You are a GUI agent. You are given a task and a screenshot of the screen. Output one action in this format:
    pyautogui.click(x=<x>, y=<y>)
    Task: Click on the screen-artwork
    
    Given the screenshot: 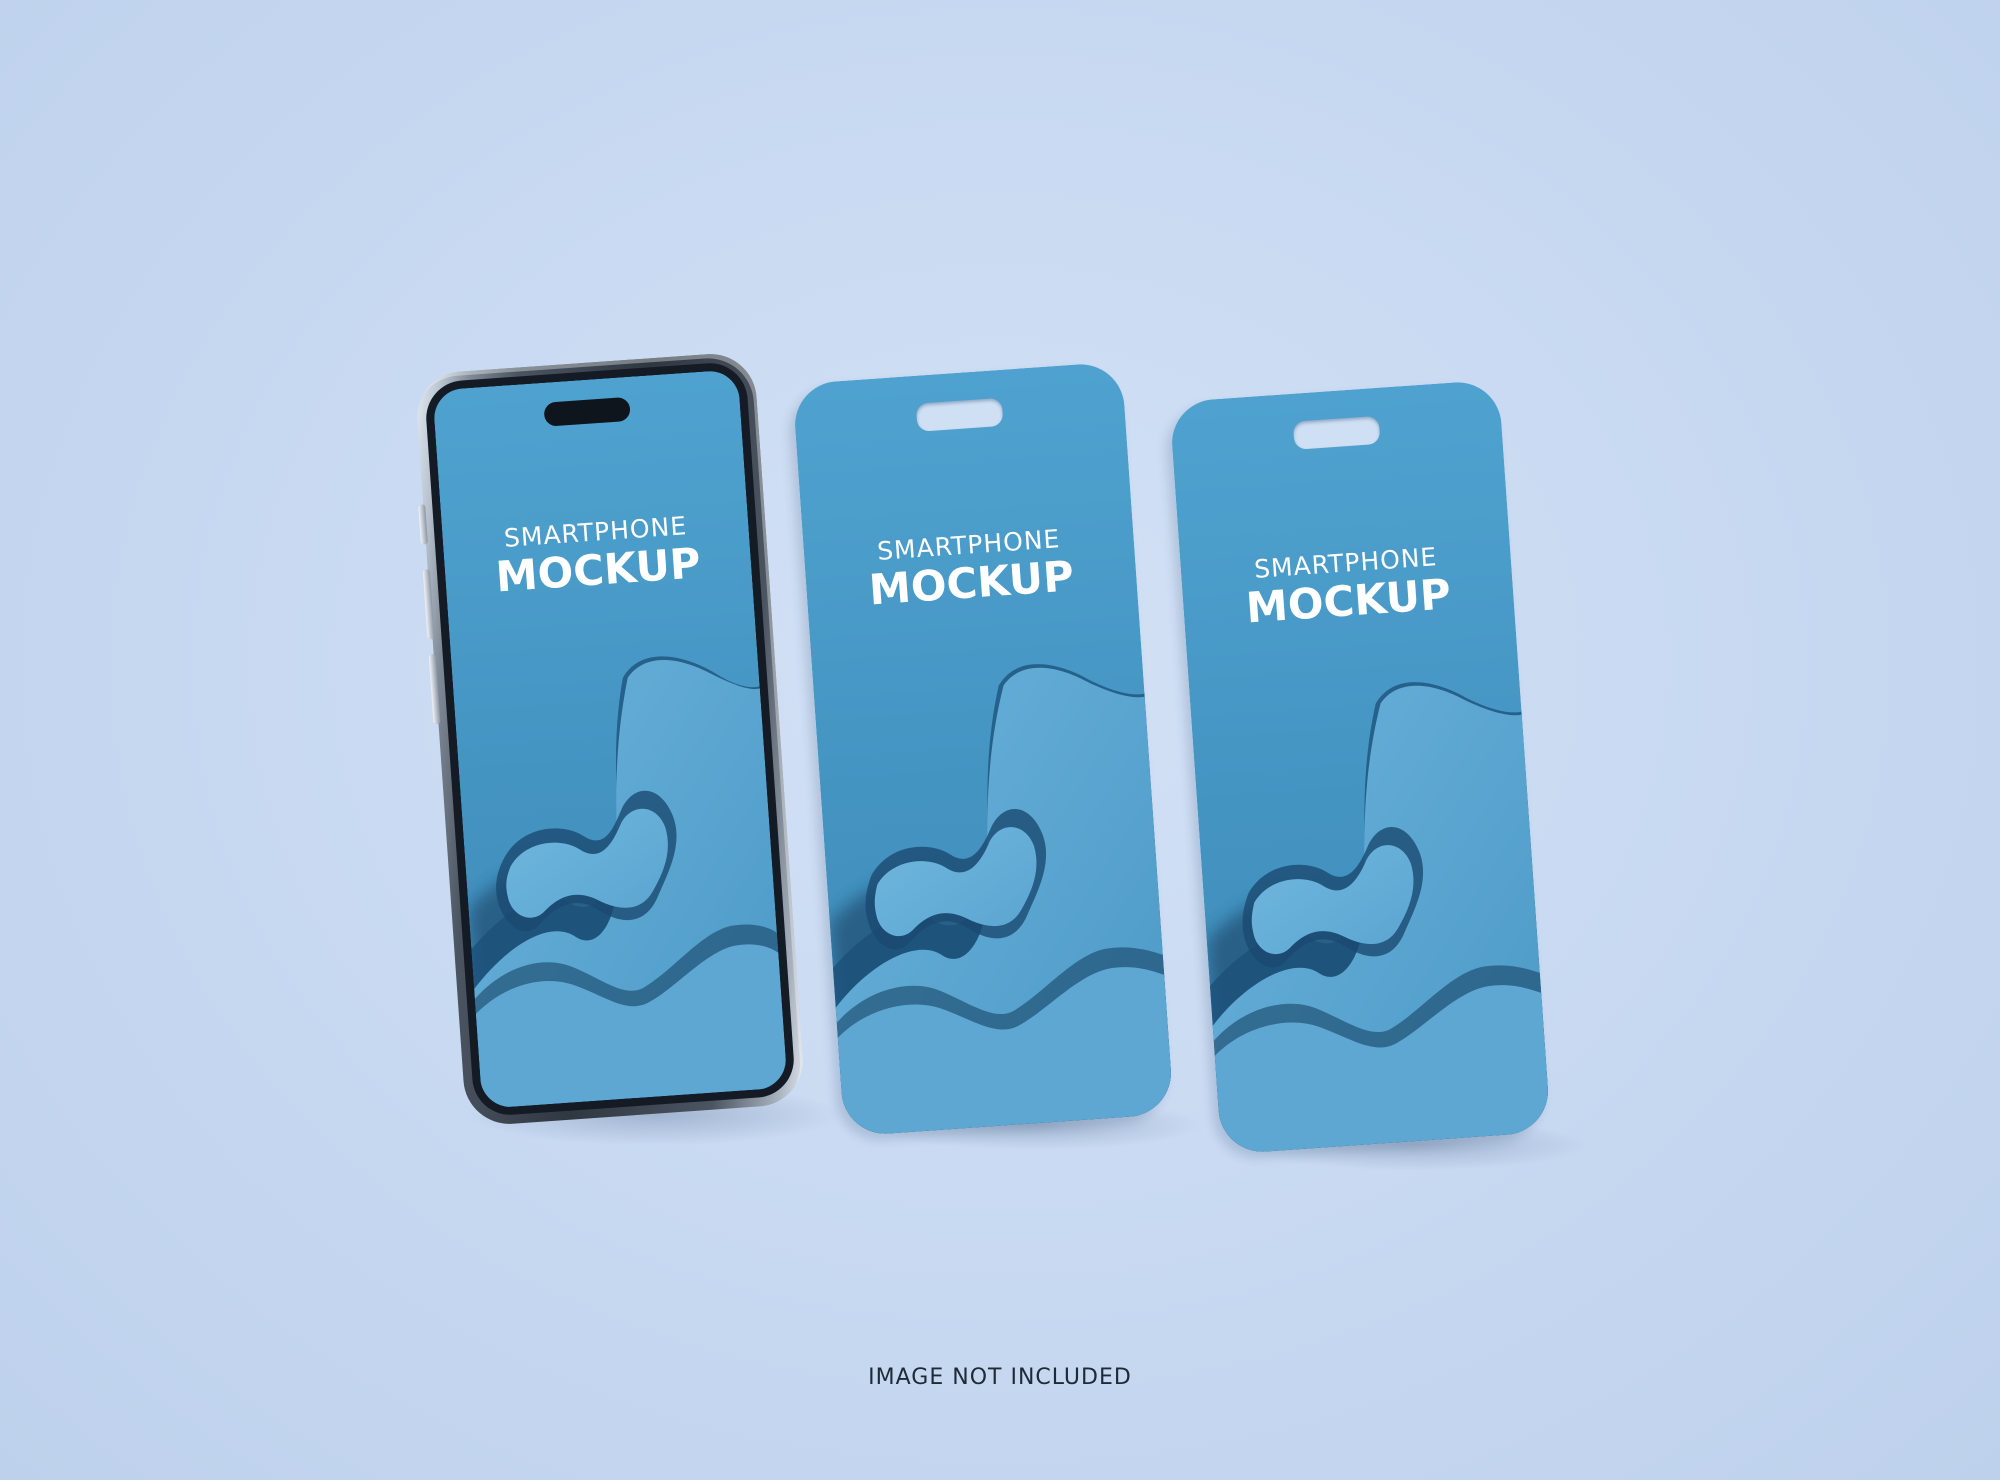 What is the action you would take?
    pyautogui.click(x=610, y=739)
    